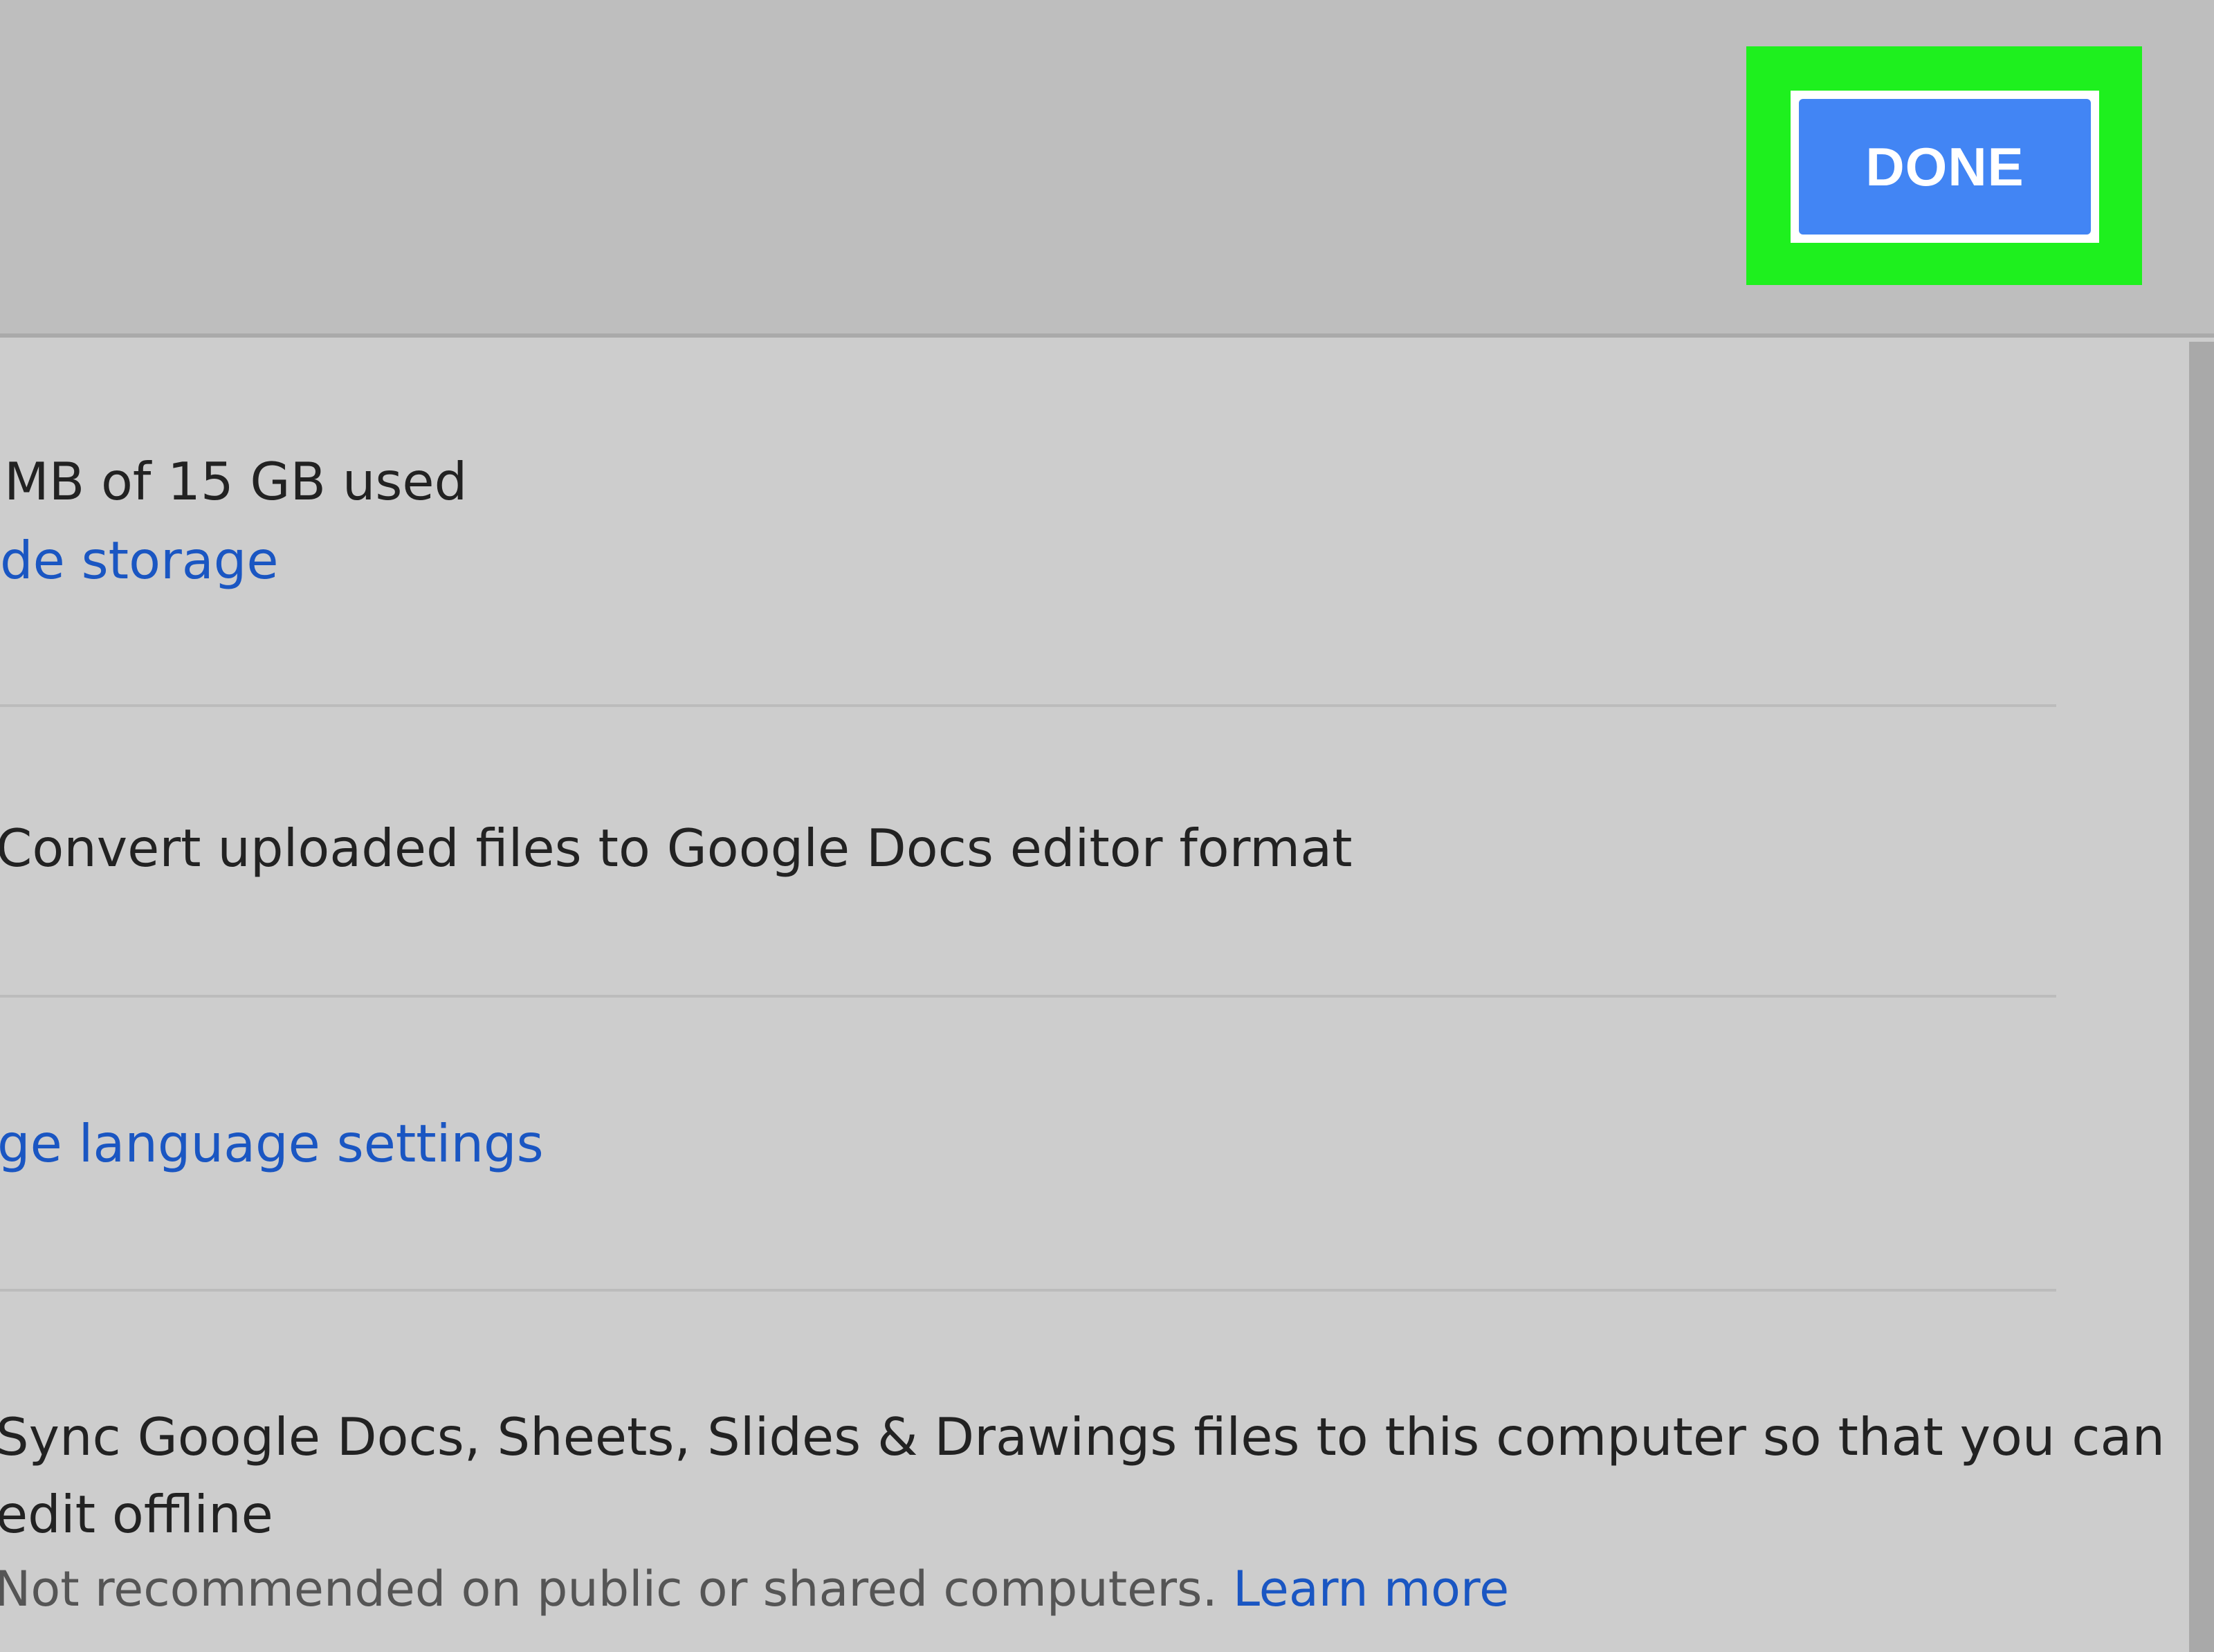 The width and height of the screenshot is (2214, 1652). What do you see at coordinates (236, 481) in the screenshot?
I see `storage-usage-text: MB of 15 GB used` at bounding box center [236, 481].